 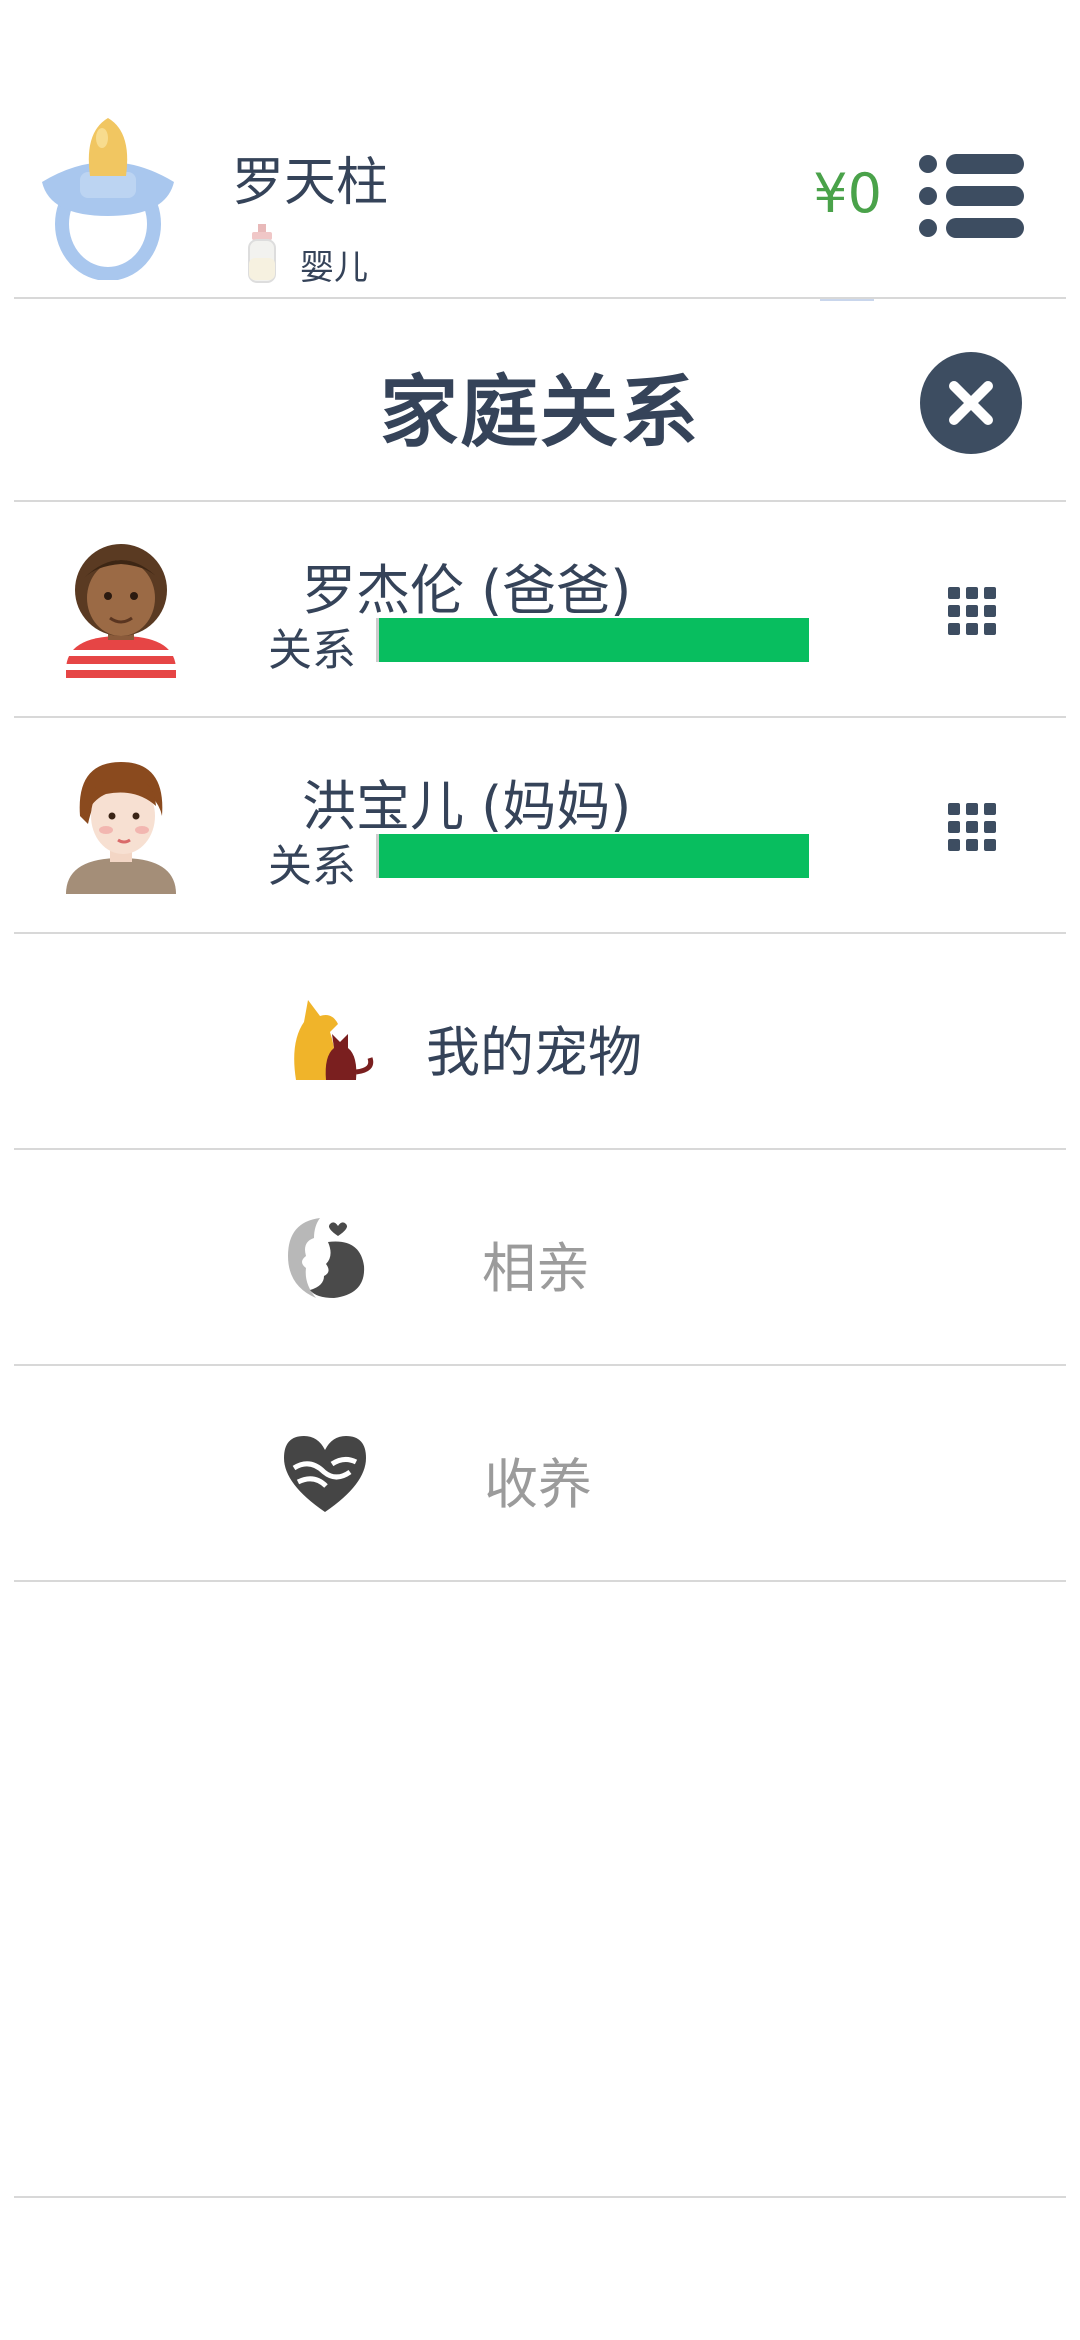 What do you see at coordinates (331, 1037) in the screenshot?
I see `pet-icon` at bounding box center [331, 1037].